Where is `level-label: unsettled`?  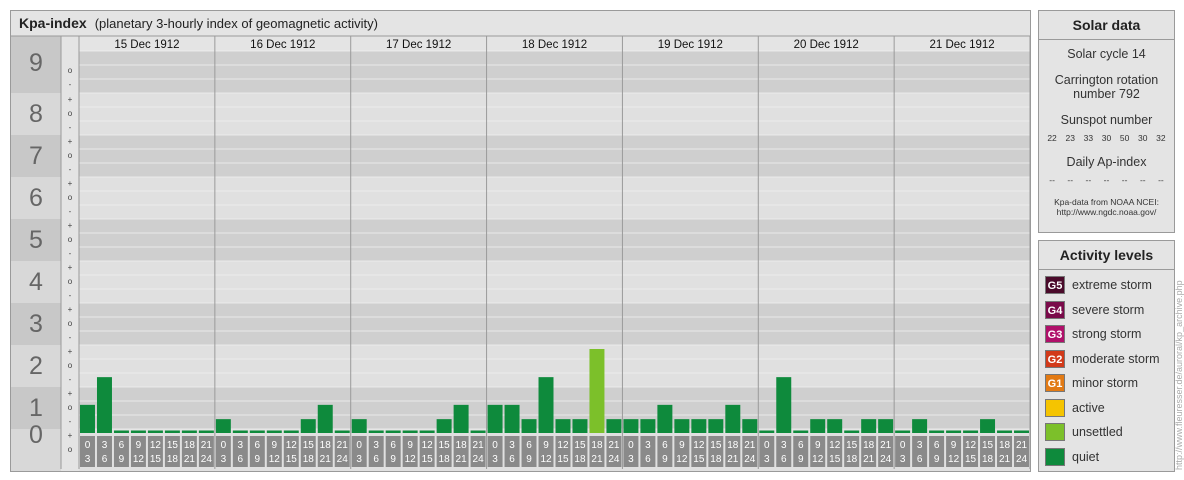
level-label: unsettled is located at coordinates (1097, 432).